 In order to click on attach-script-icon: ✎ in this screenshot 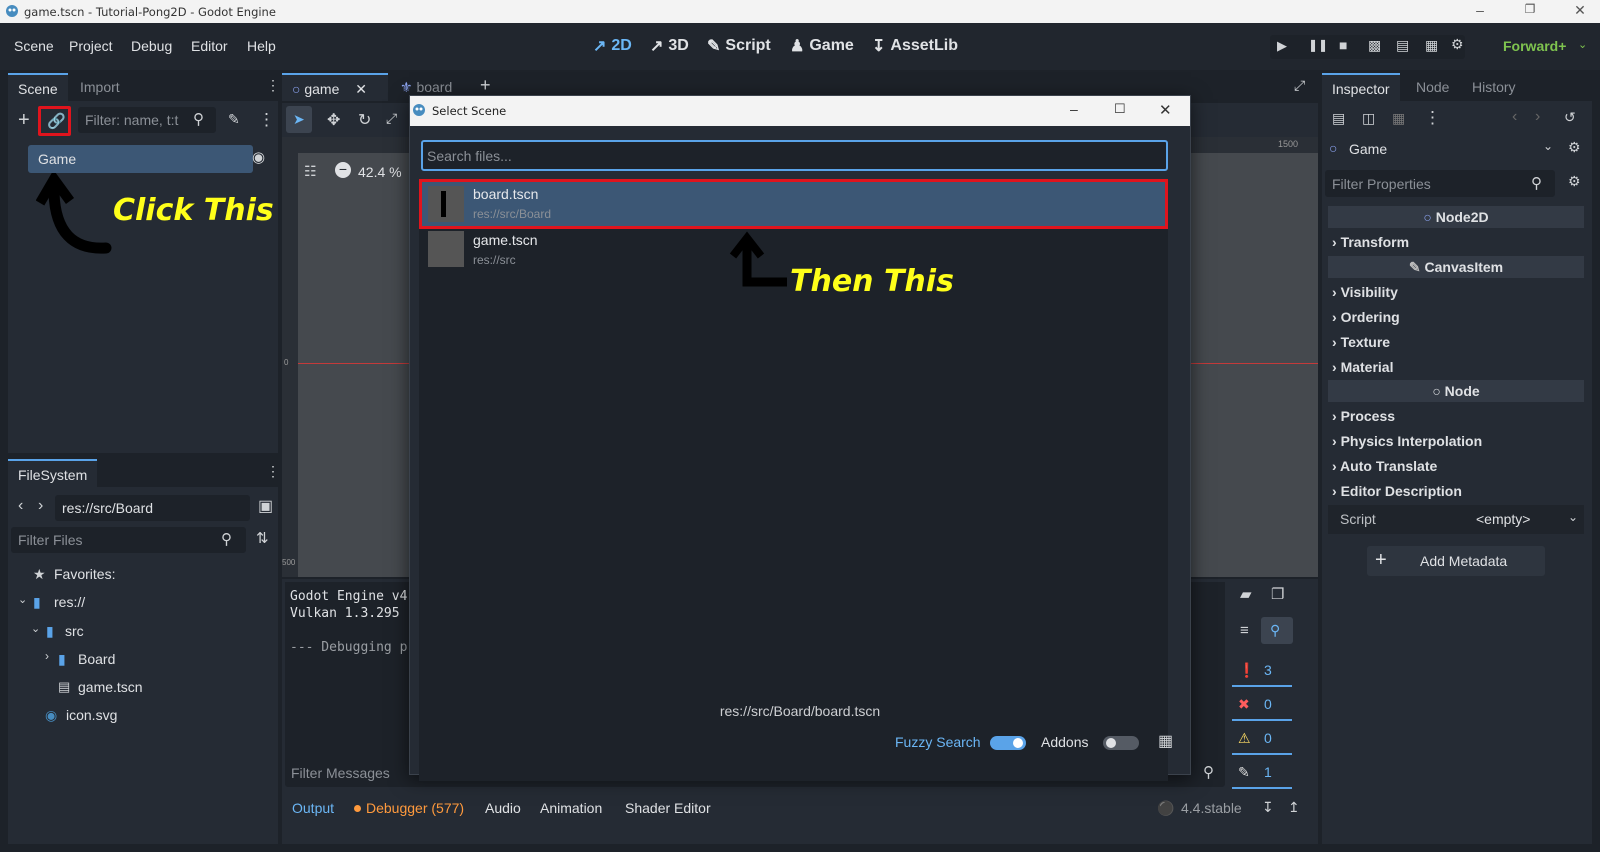, I will do `click(234, 119)`.